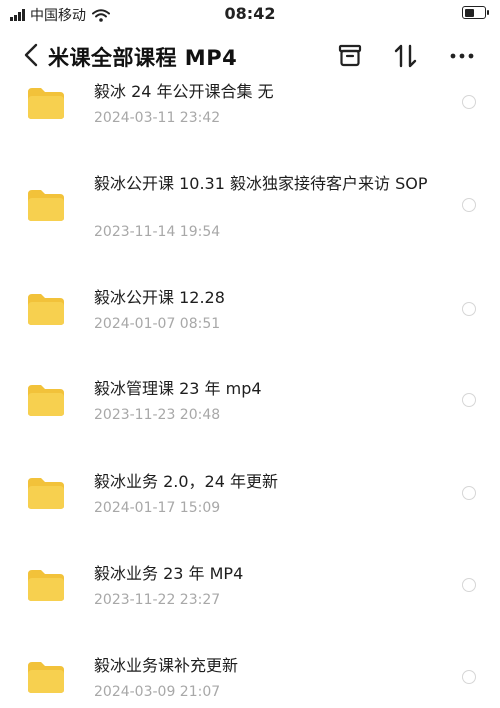 The height and width of the screenshot is (708, 500). What do you see at coordinates (406, 56) in the screenshot?
I see `sort-icon` at bounding box center [406, 56].